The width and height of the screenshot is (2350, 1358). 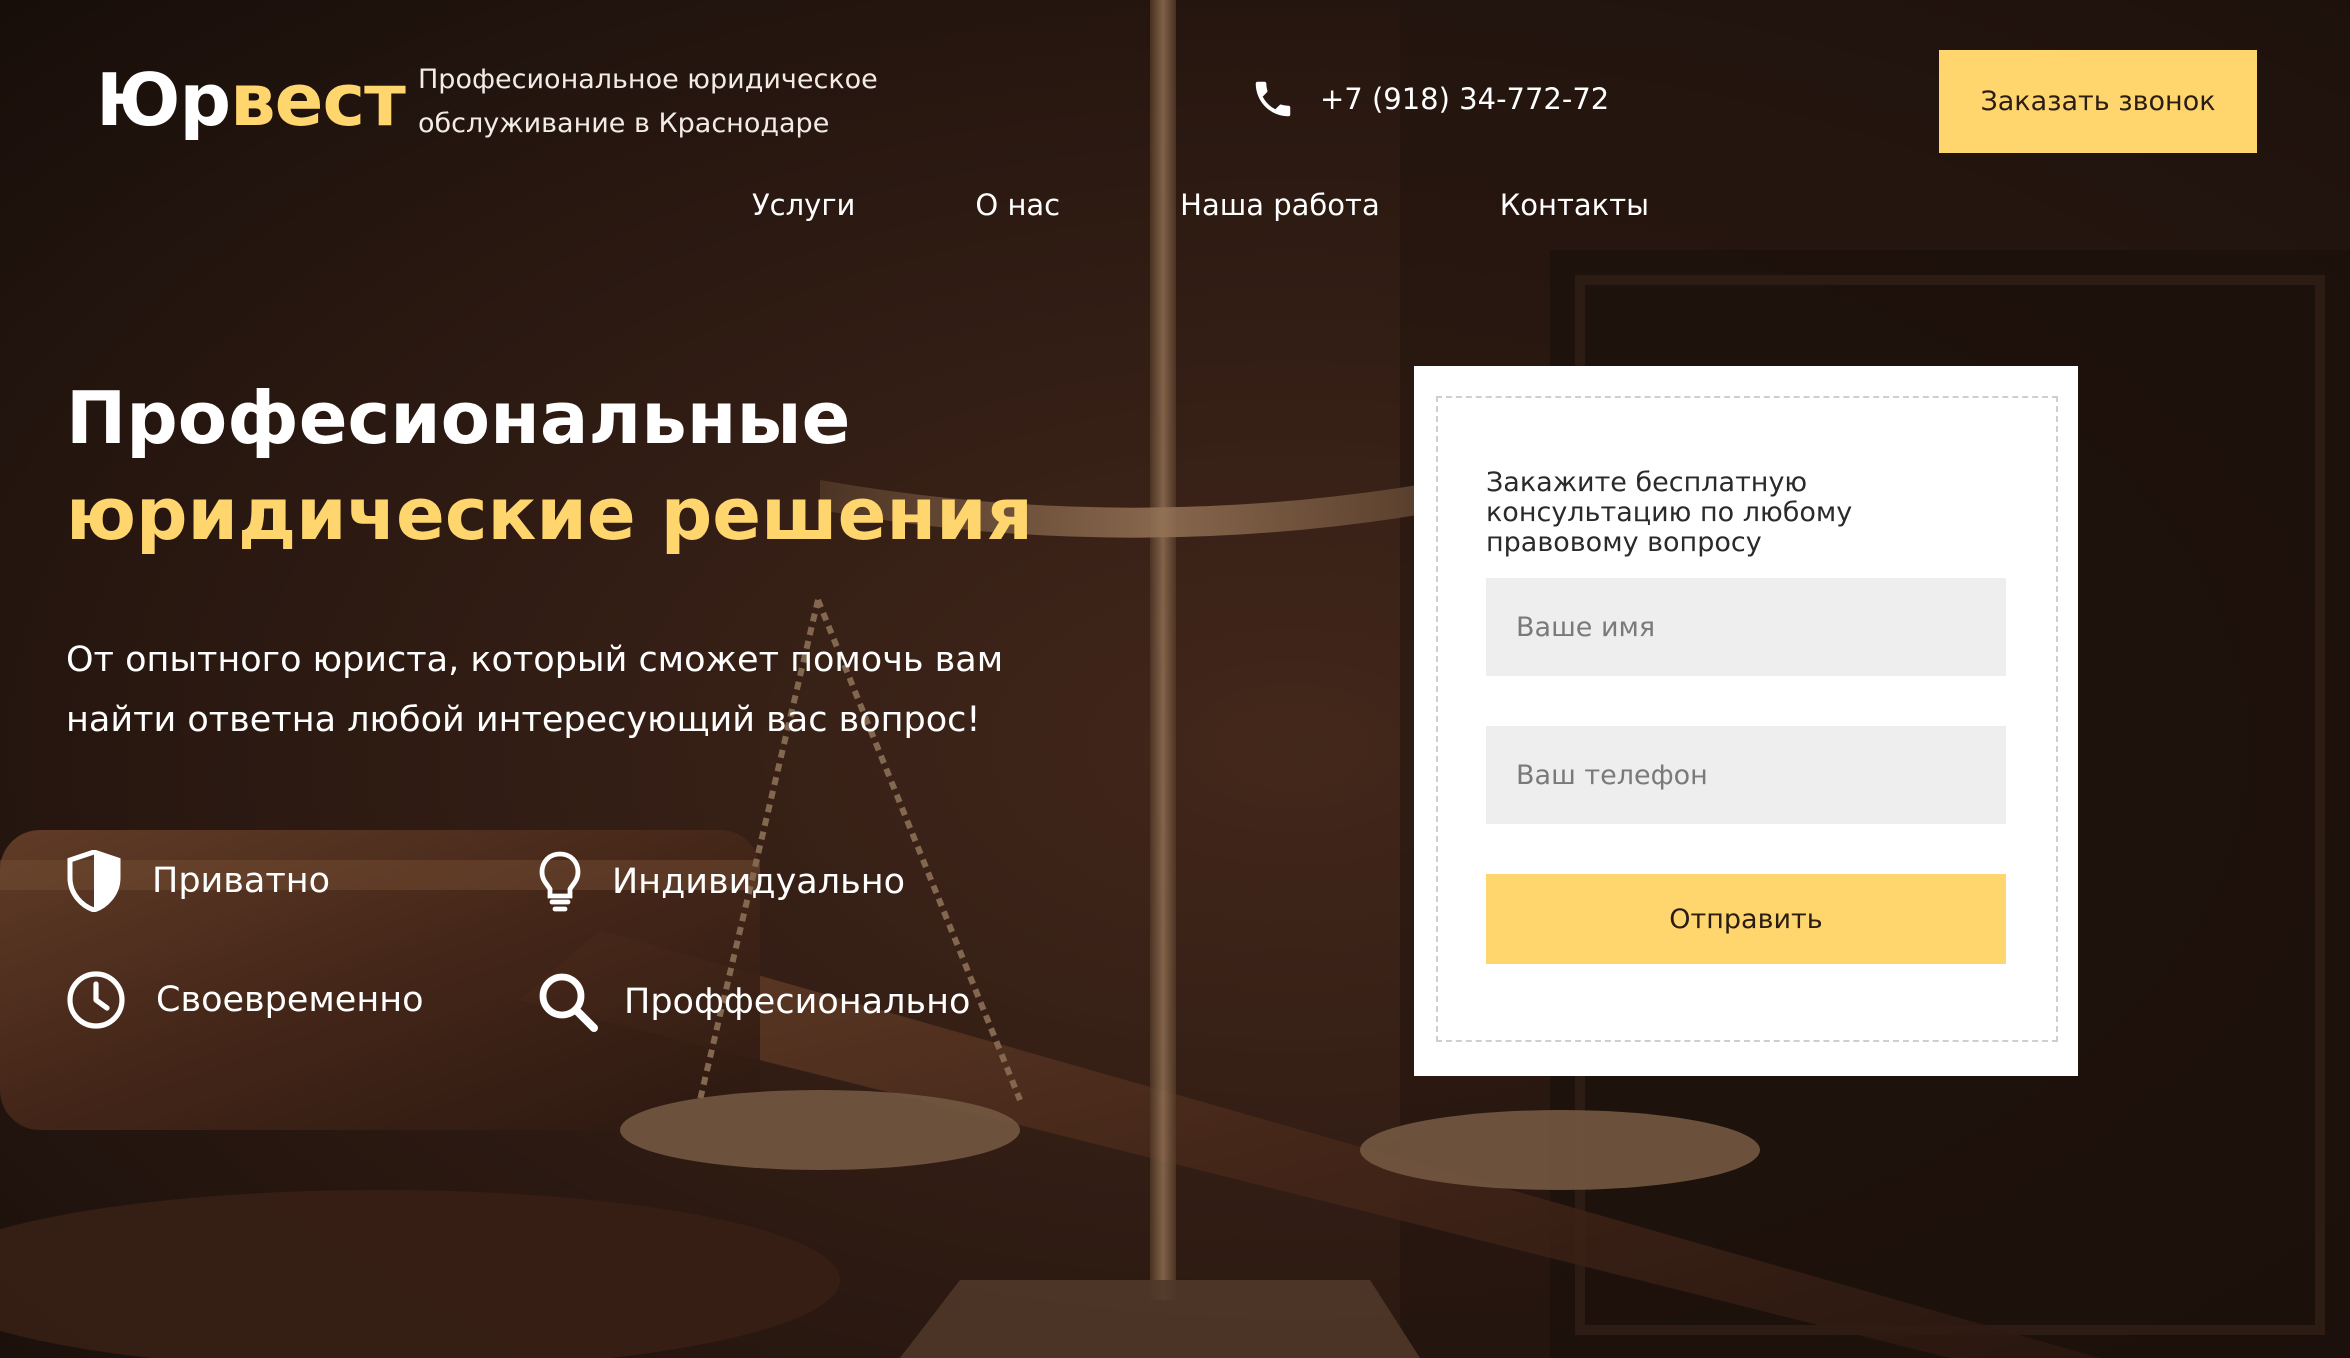 I want to click on feature-timely: Своевременно, so click(x=245, y=1000).